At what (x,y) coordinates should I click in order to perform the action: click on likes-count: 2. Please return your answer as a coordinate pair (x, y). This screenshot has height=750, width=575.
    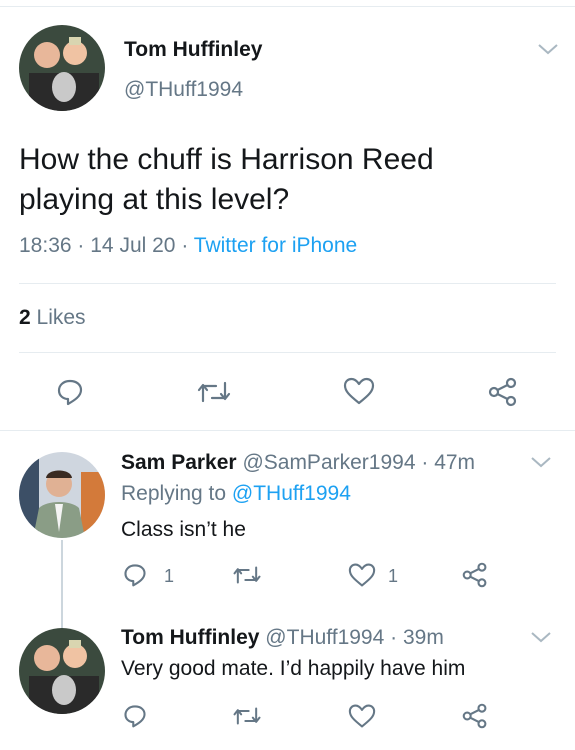
    Looking at the image, I should click on (25, 317).